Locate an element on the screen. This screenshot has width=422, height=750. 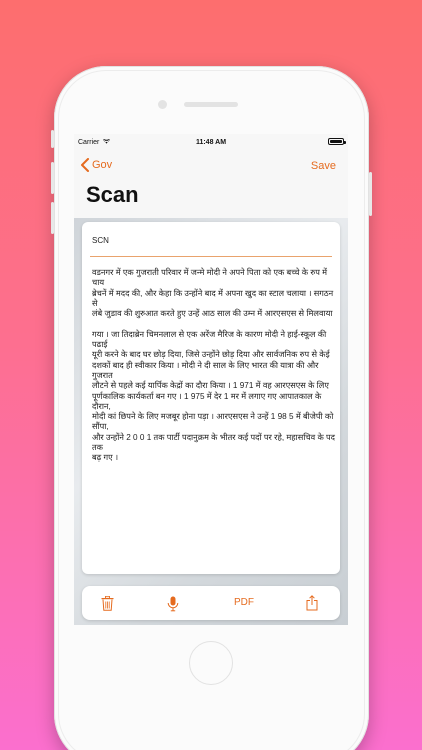
battery-status is located at coordinates (336, 141).